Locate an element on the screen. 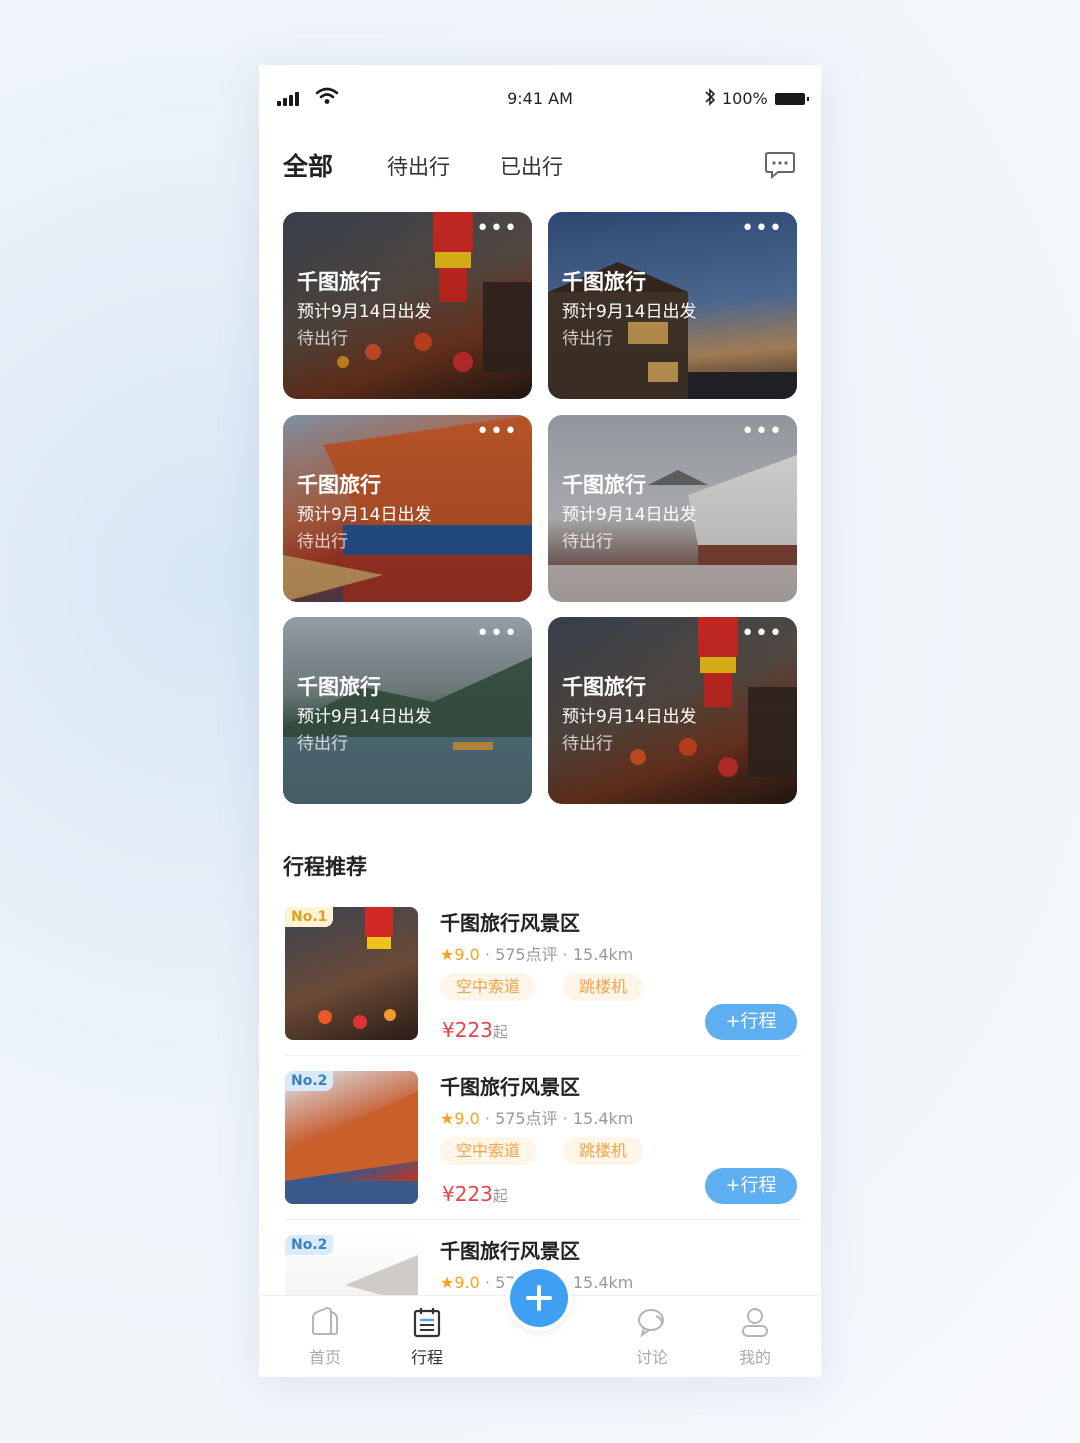  battery-percent: 100% is located at coordinates (745, 98).